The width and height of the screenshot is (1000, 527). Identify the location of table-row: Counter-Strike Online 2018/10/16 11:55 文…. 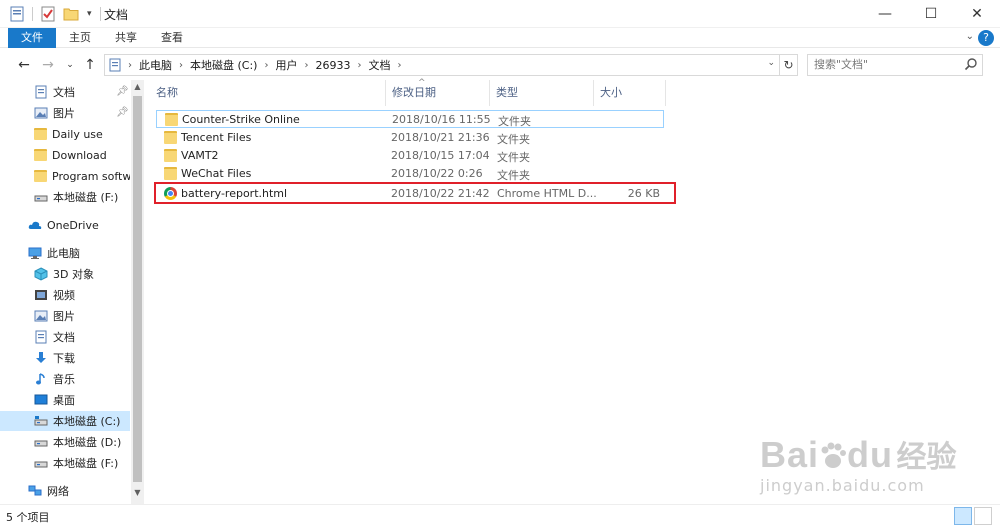
(410, 119).